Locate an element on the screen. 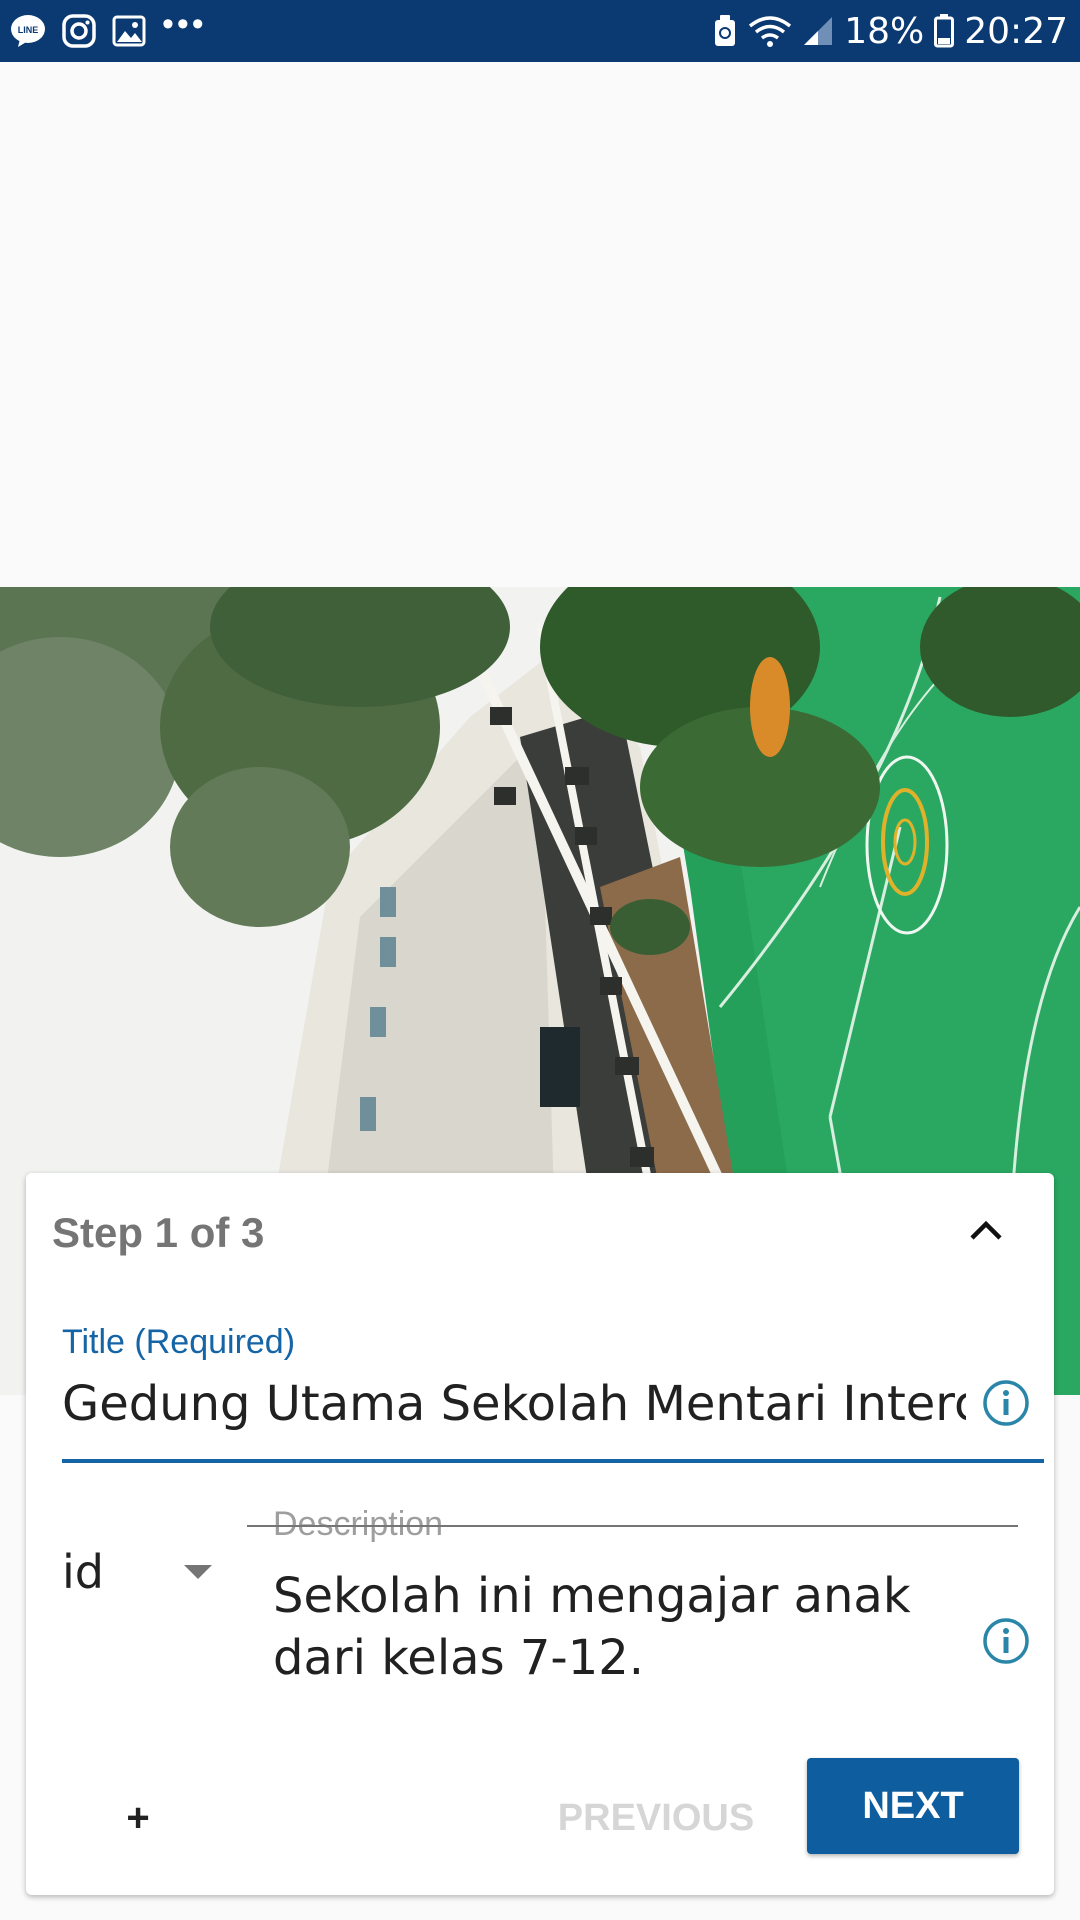 Image resolution: width=1080 pixels, height=1920 pixels. dropdown-arrow-icon is located at coordinates (198, 1572).